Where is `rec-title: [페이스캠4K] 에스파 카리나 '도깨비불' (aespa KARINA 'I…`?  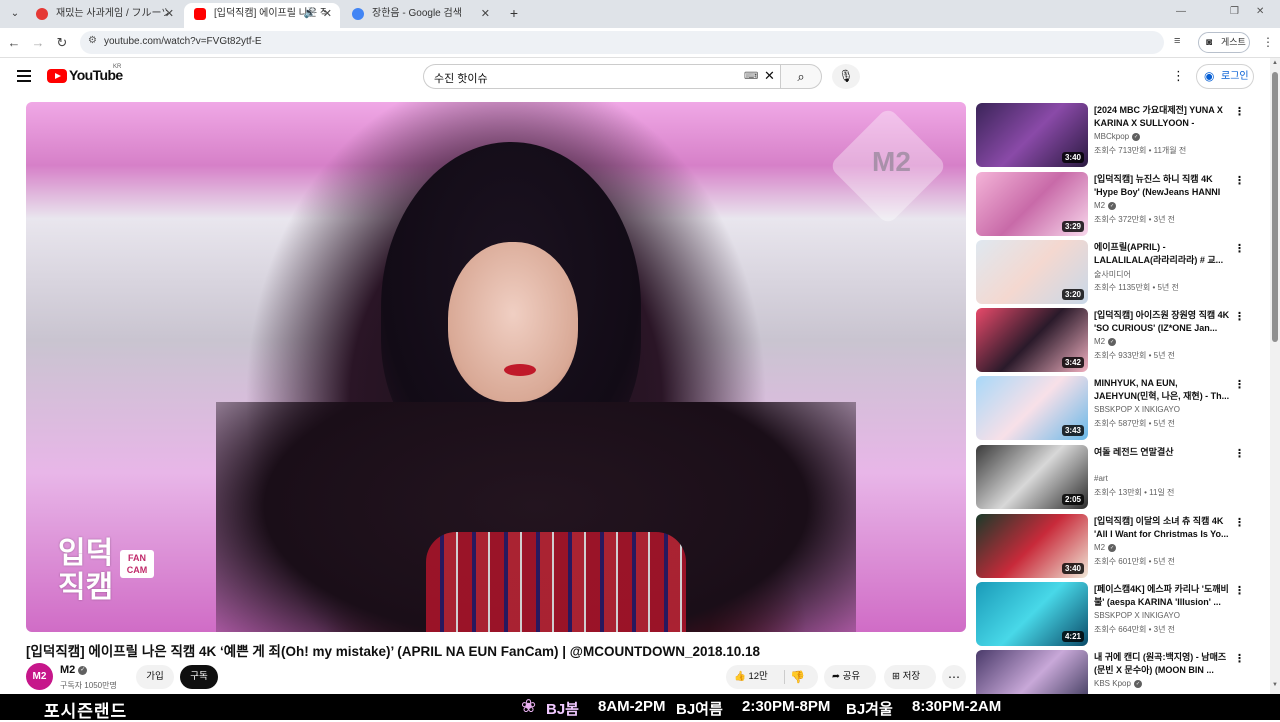
rec-title: [페이스캠4K] 에스파 카리나 '도깨비불' (aespa KARINA 'I… is located at coordinates (1162, 596).